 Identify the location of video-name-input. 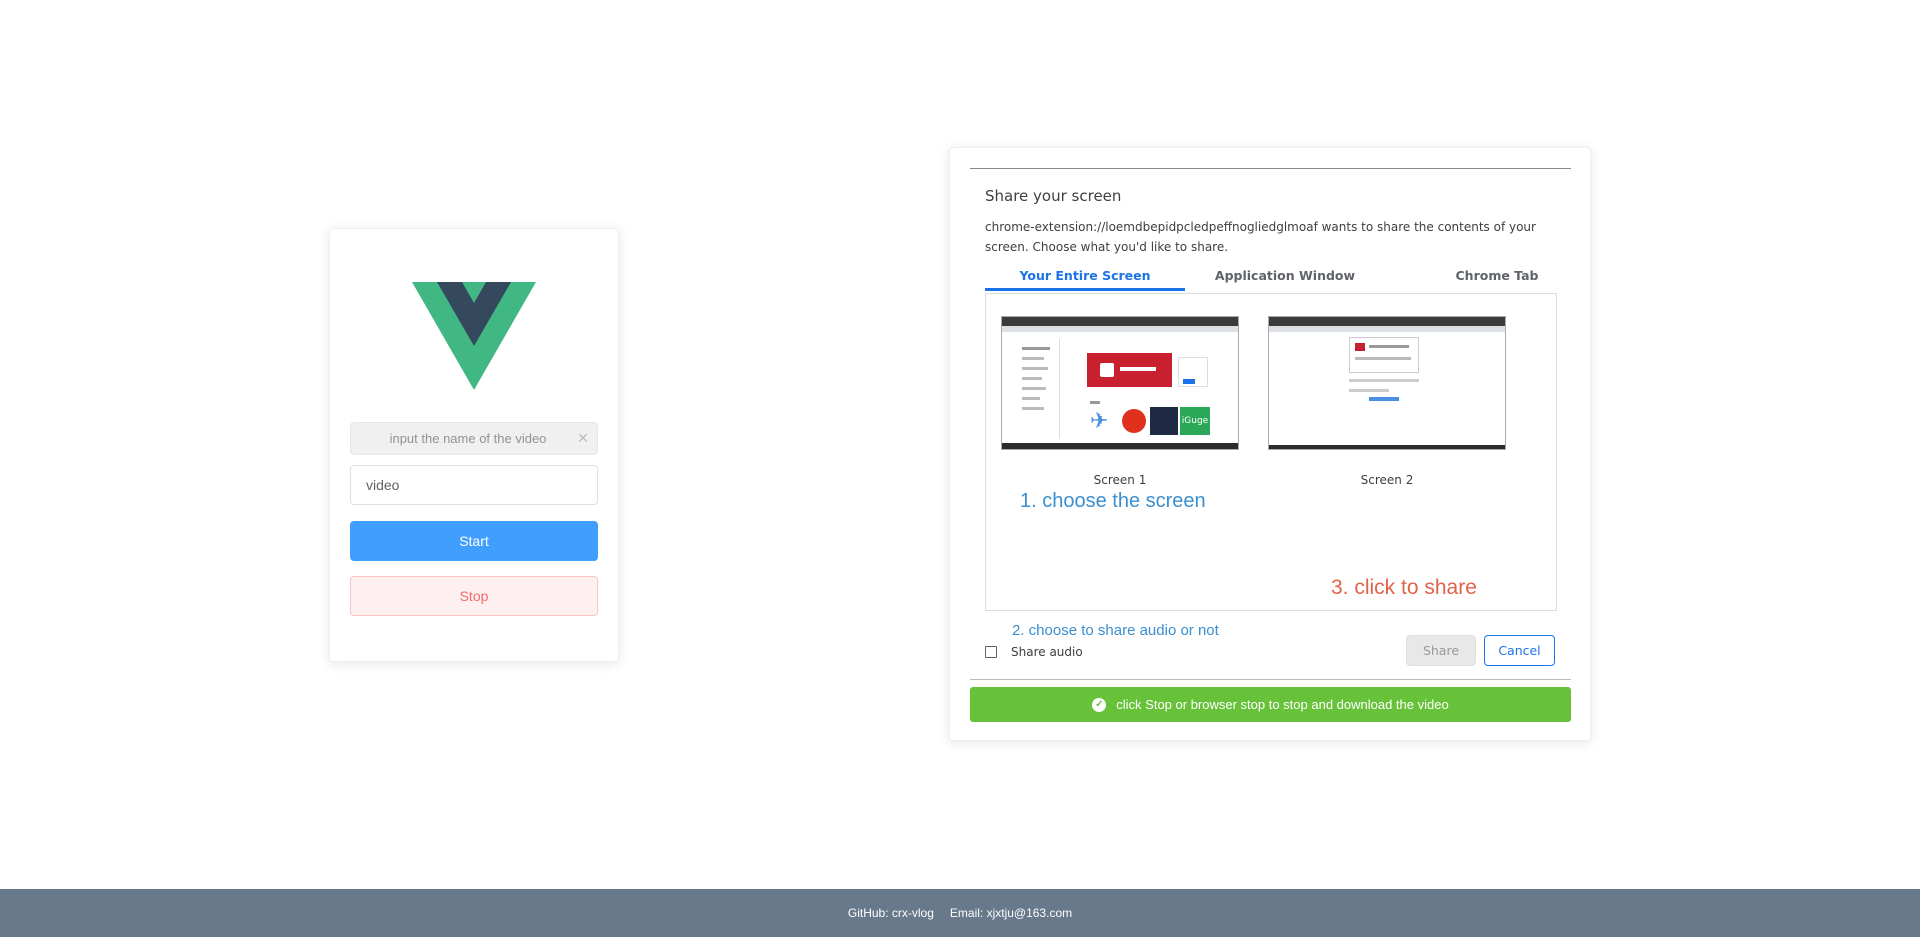
(474, 485).